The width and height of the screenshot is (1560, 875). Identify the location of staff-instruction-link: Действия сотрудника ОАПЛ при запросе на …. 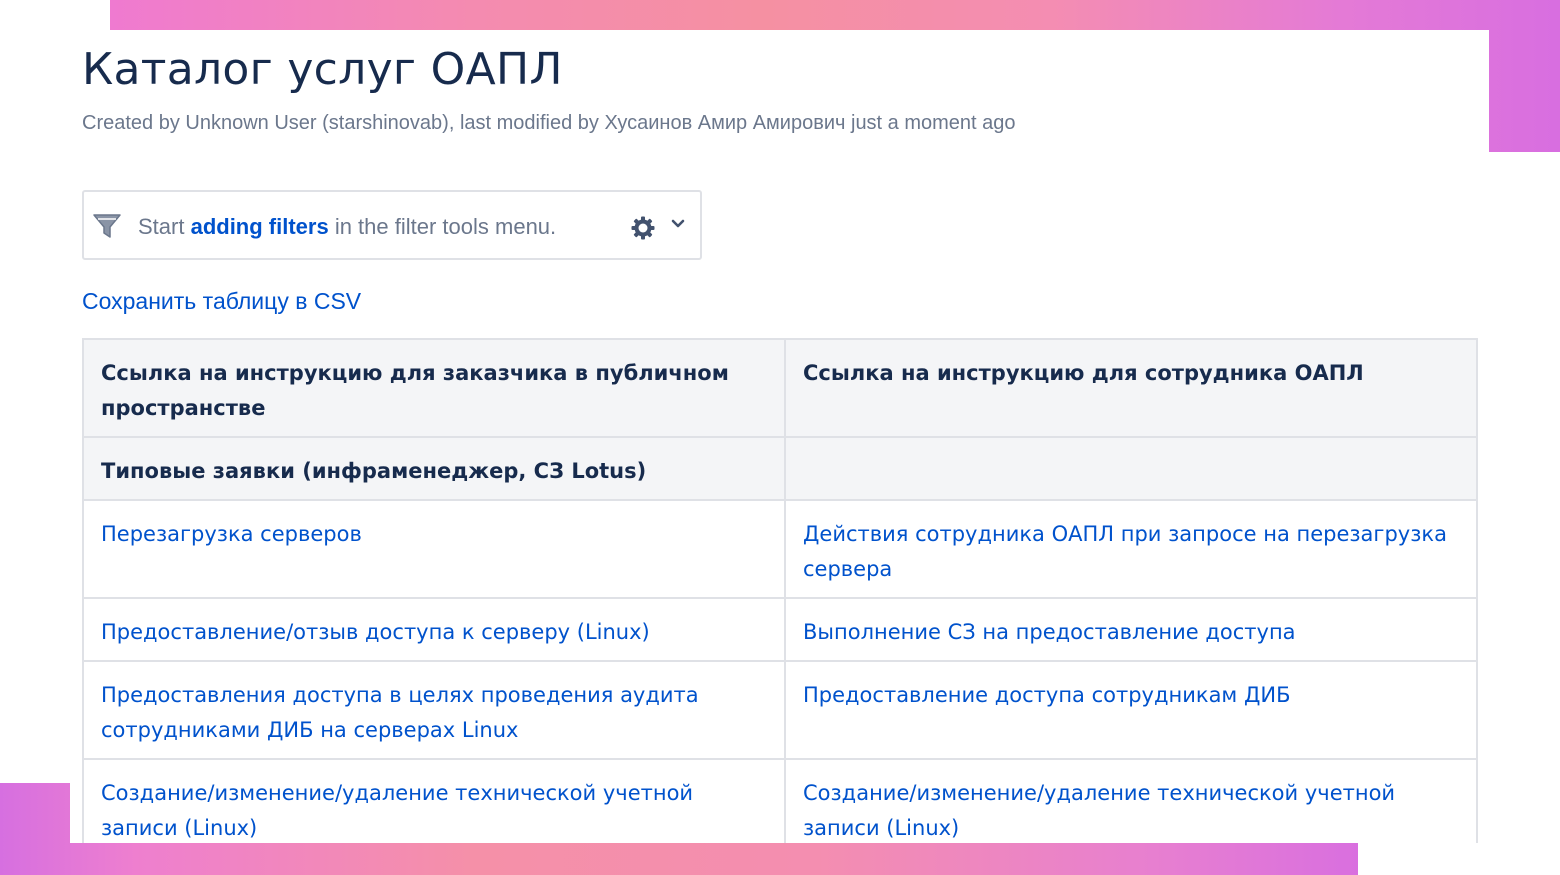
(1125, 551).